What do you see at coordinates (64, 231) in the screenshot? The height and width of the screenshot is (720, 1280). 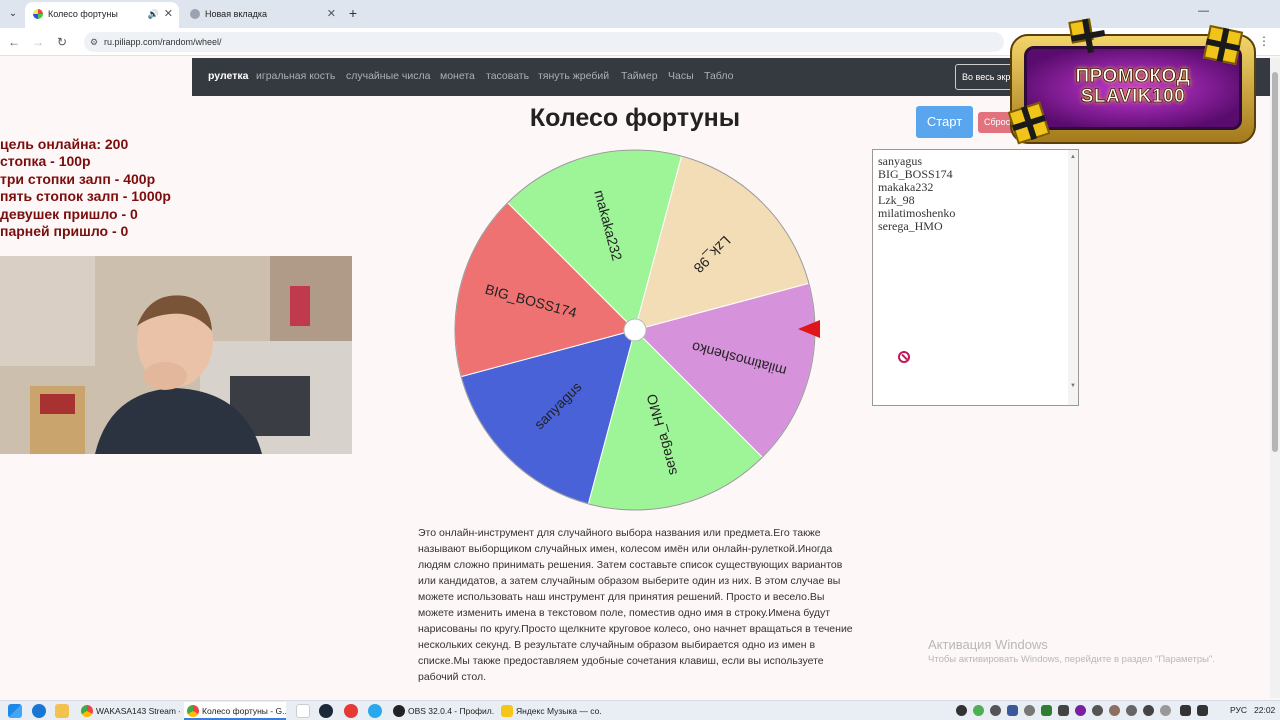 I see `stats-line: парней пришло - 0` at bounding box center [64, 231].